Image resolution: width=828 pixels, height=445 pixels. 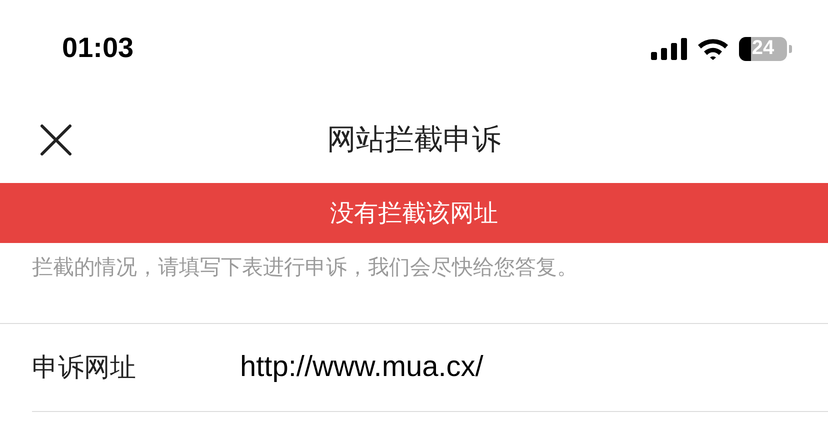 What do you see at coordinates (84, 368) in the screenshot?
I see `field-label: 申诉网址` at bounding box center [84, 368].